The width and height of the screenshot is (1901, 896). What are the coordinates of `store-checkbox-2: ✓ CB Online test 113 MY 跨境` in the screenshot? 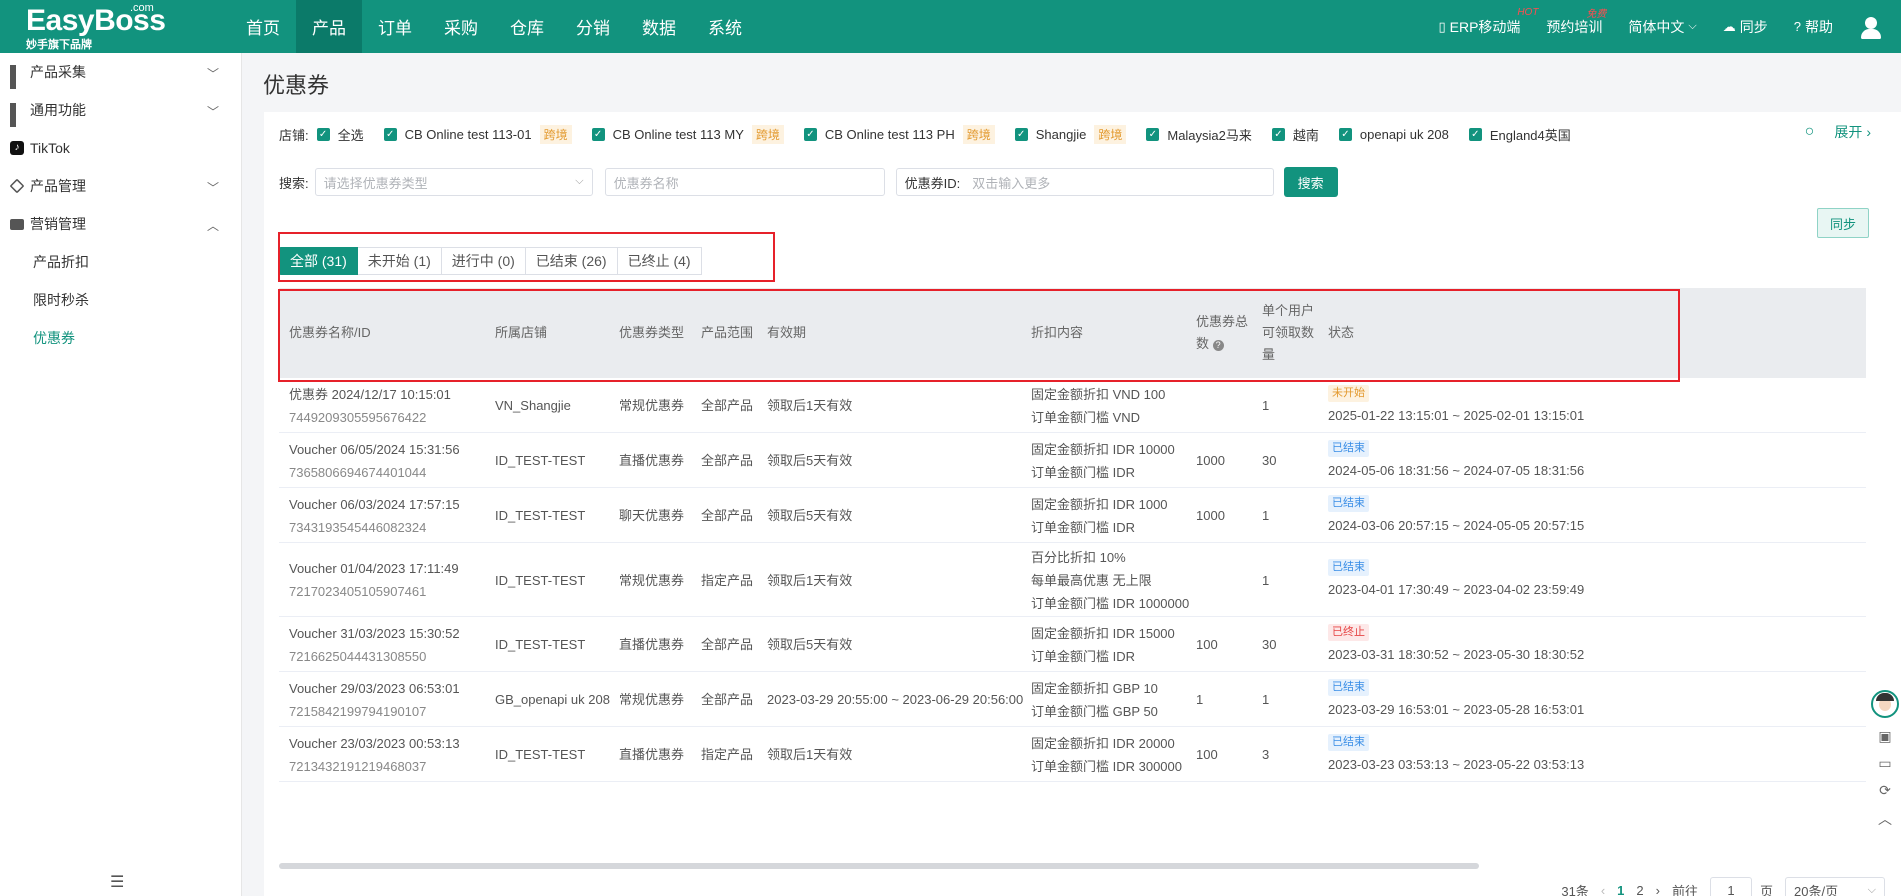 It's located at (687, 134).